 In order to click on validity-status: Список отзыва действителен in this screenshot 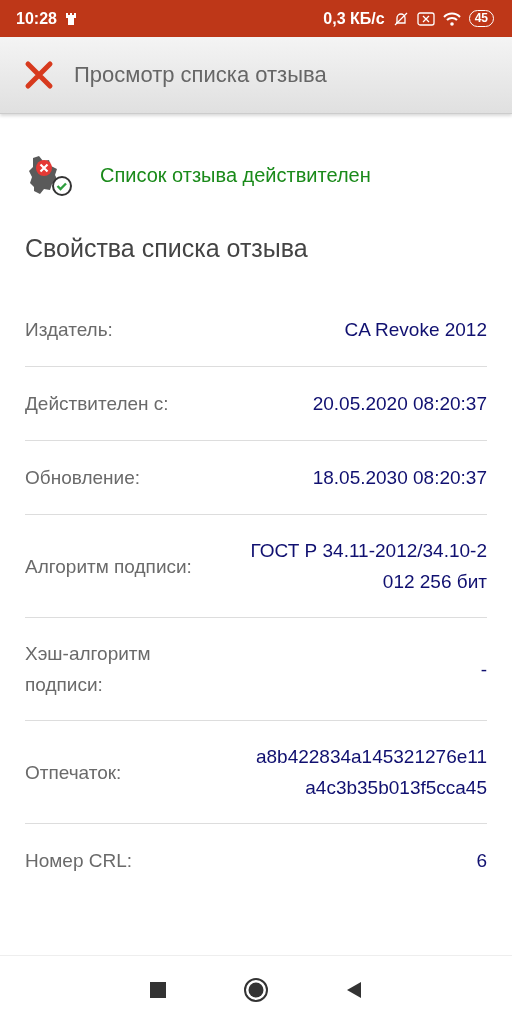, I will do `click(235, 175)`.